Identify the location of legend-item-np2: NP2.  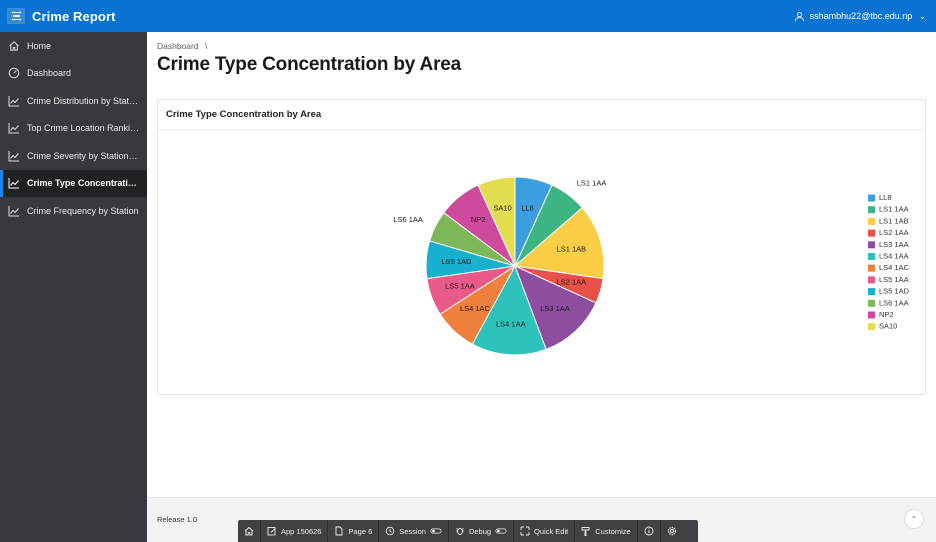
(881, 314).